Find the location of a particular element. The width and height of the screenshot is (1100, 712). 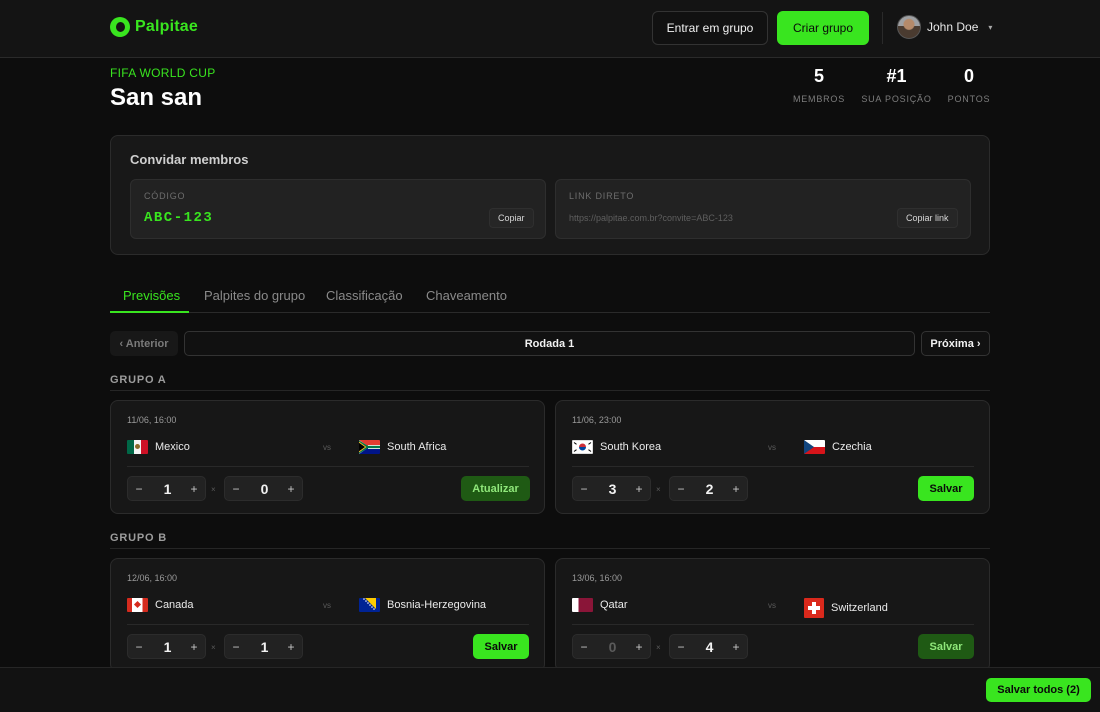

next-round-button: Próxima › is located at coordinates (955, 343).